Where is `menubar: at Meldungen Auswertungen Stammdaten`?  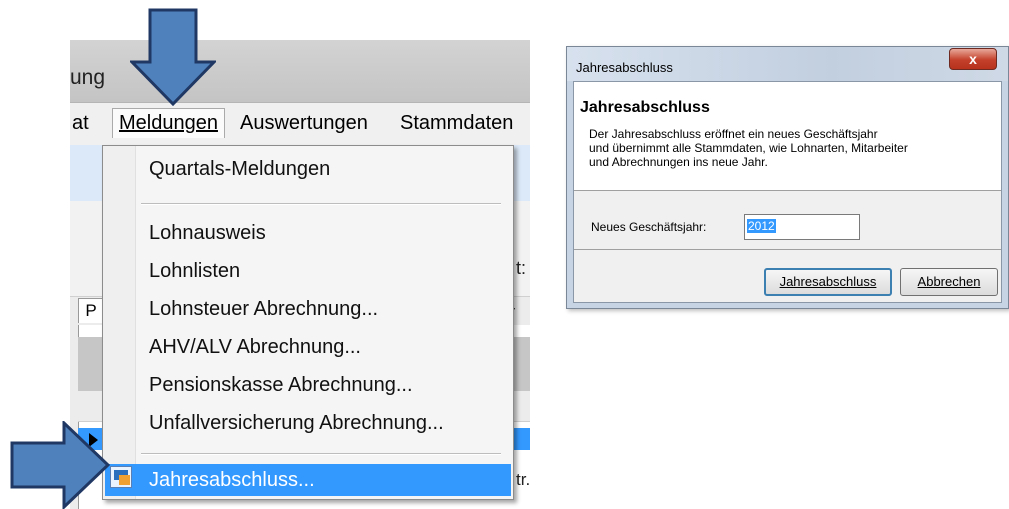
menubar: at Meldungen Auswertungen Stammdaten is located at coordinates (300, 124).